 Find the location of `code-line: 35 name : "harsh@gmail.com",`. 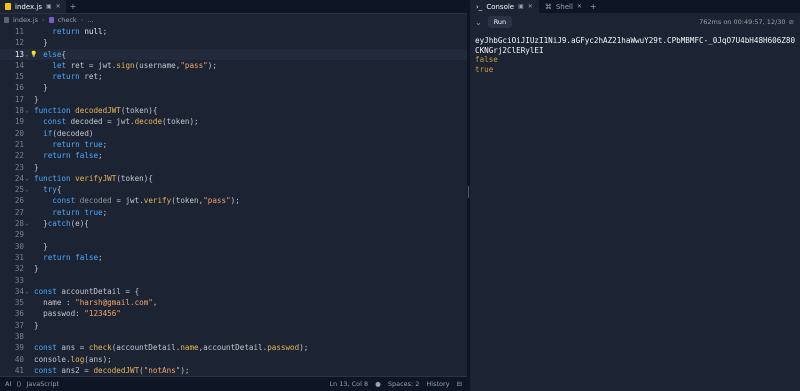

code-line: 35 name : "harsh@gmail.com", is located at coordinates (233, 302).